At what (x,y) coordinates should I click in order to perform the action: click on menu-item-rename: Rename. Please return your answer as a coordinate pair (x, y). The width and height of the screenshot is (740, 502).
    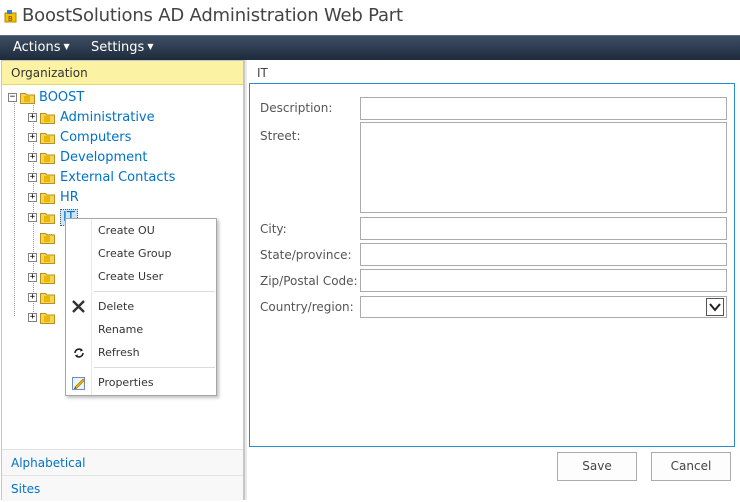
    Looking at the image, I should click on (141, 330).